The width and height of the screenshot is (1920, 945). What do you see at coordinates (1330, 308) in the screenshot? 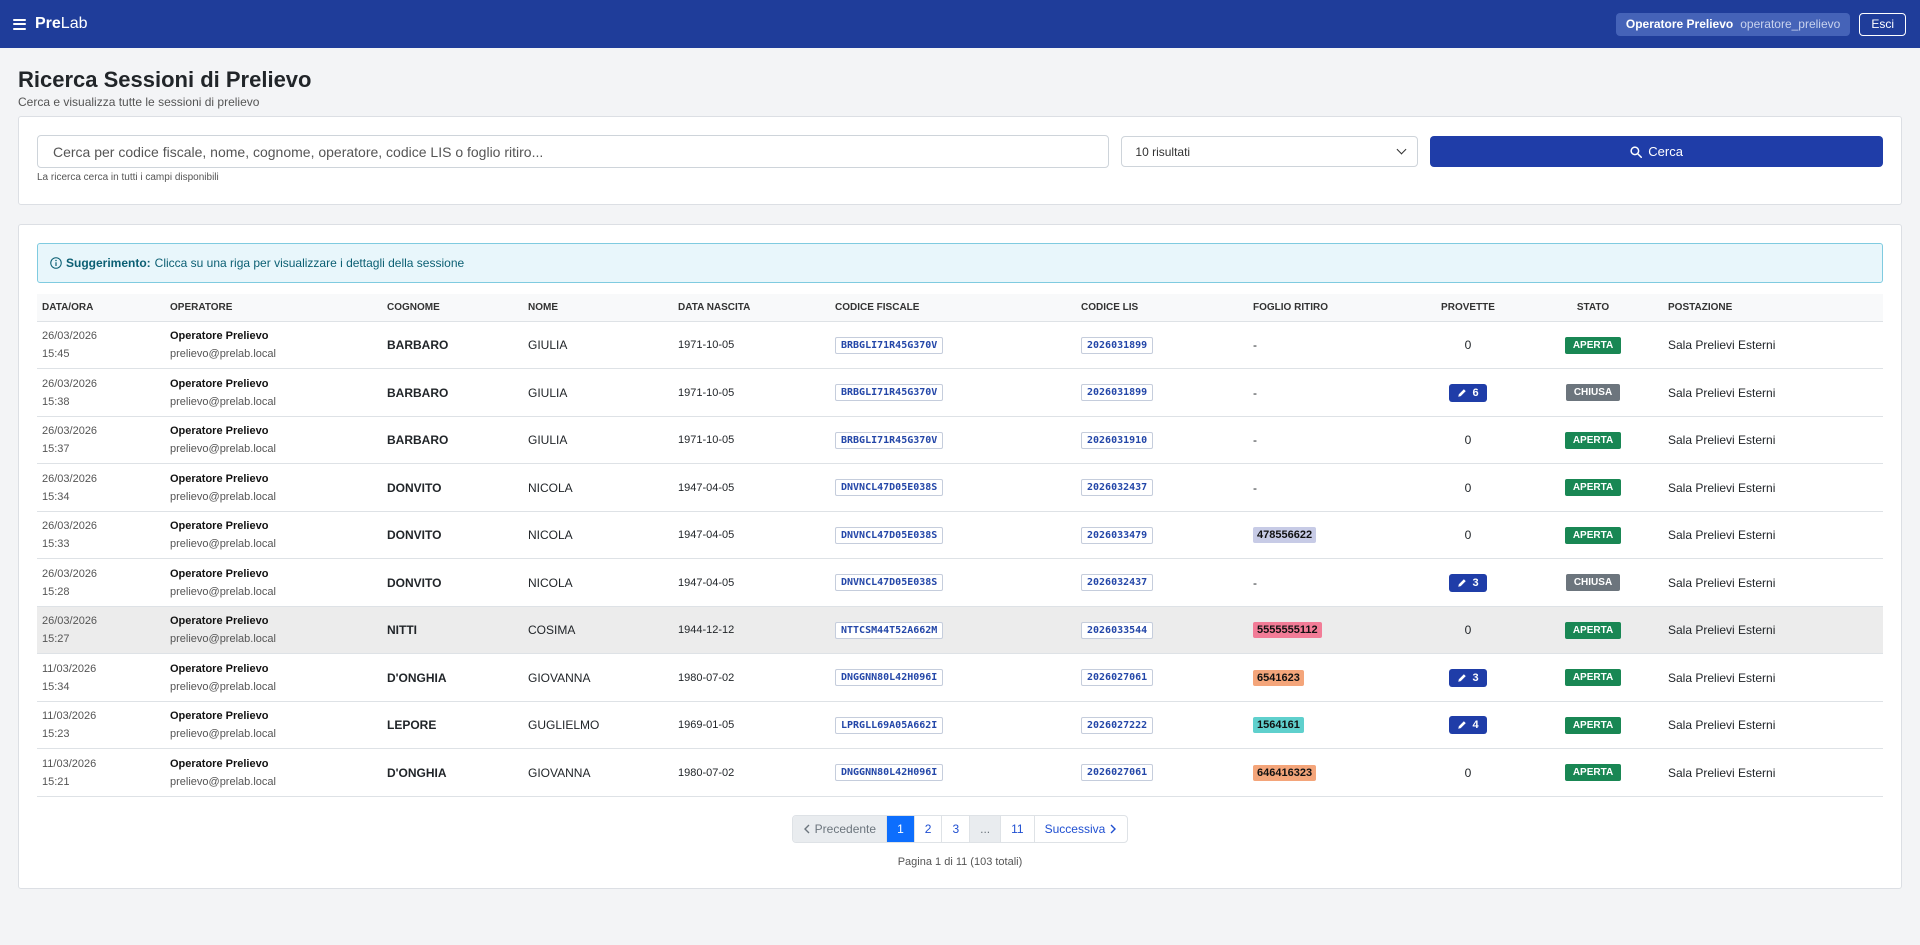
I see `col-header: FOGLIO RITIRO` at bounding box center [1330, 308].